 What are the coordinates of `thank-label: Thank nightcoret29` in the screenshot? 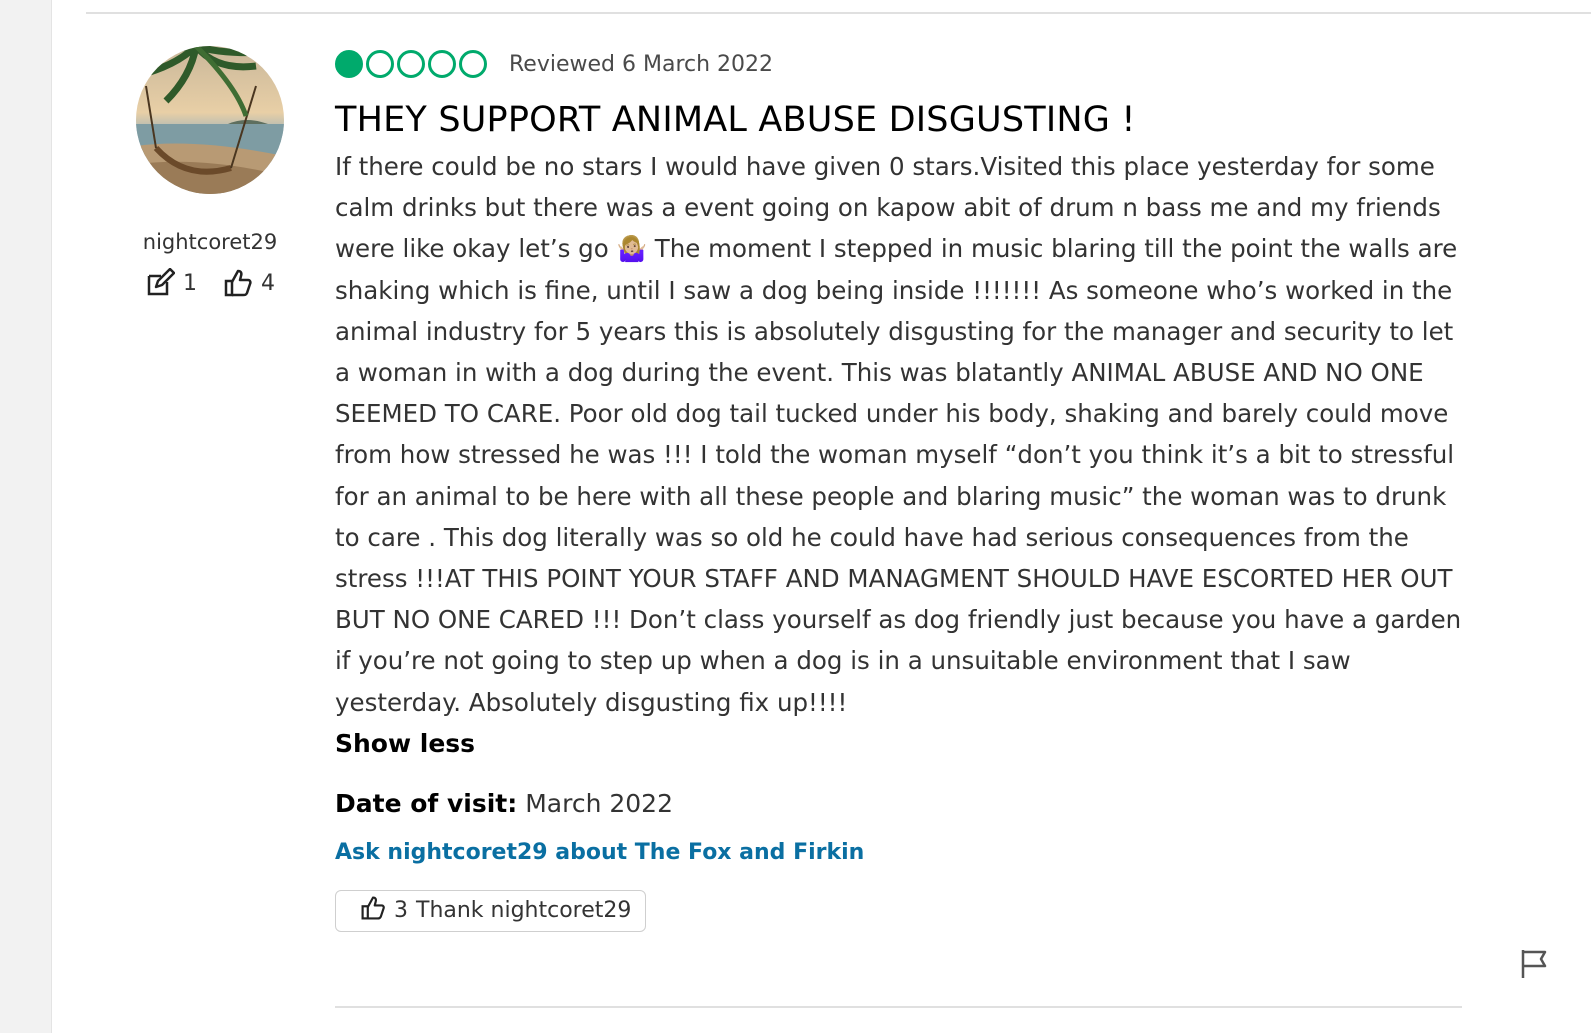 It's located at (524, 911).